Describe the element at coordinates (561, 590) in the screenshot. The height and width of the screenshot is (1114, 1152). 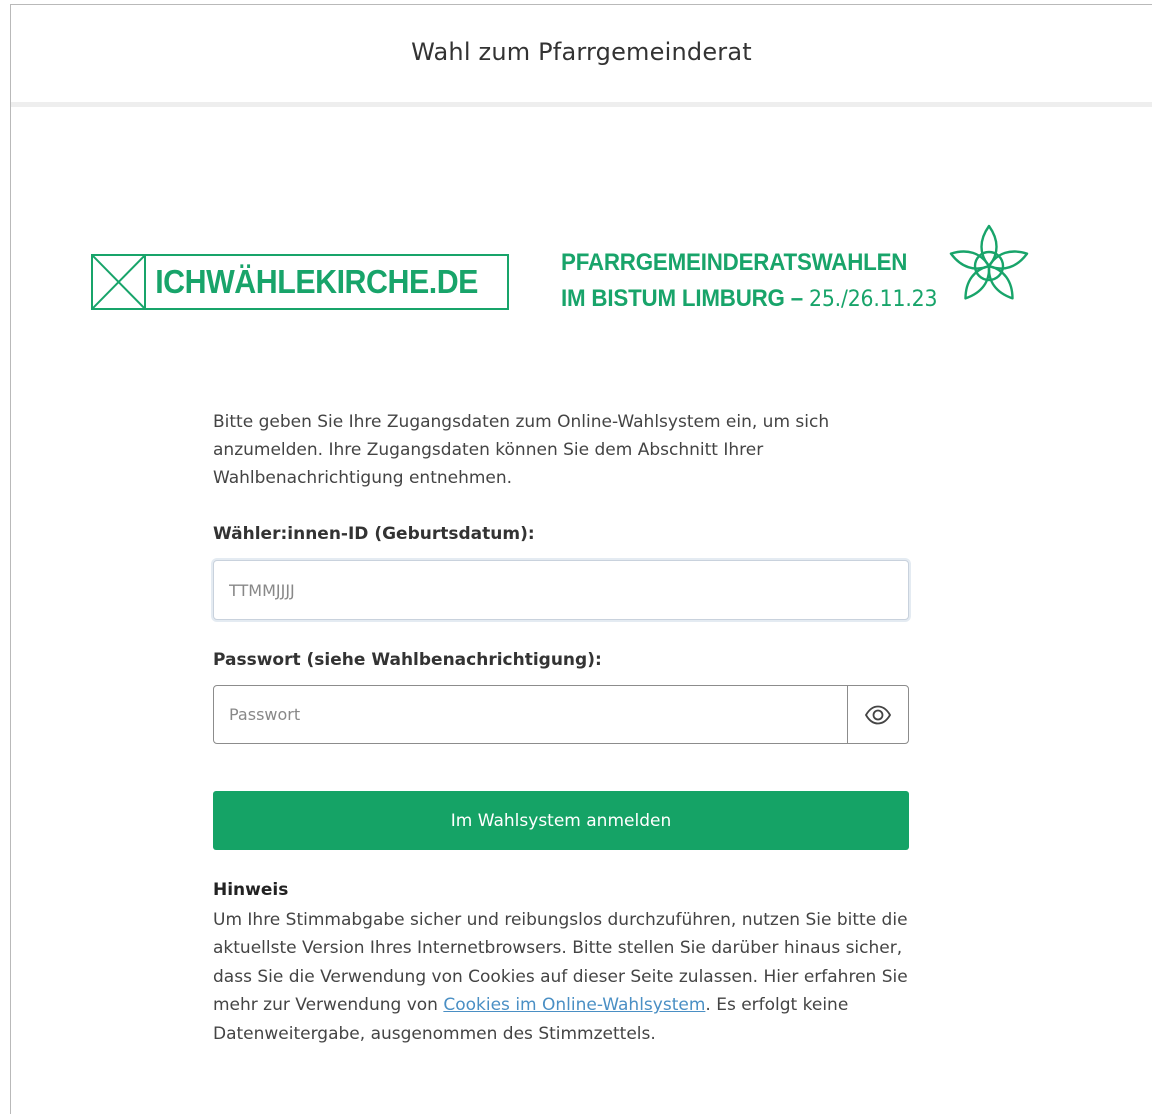
I see `voter-id-input` at that location.